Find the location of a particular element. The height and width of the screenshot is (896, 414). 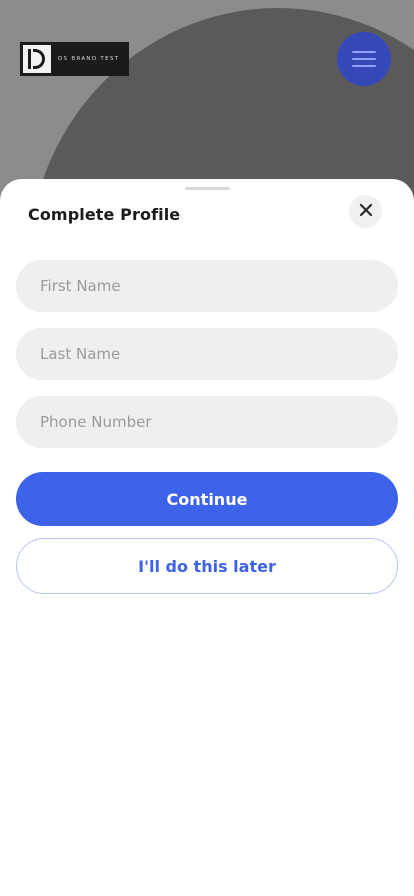

brand-logo: DS BRAND TEST is located at coordinates (74, 59).